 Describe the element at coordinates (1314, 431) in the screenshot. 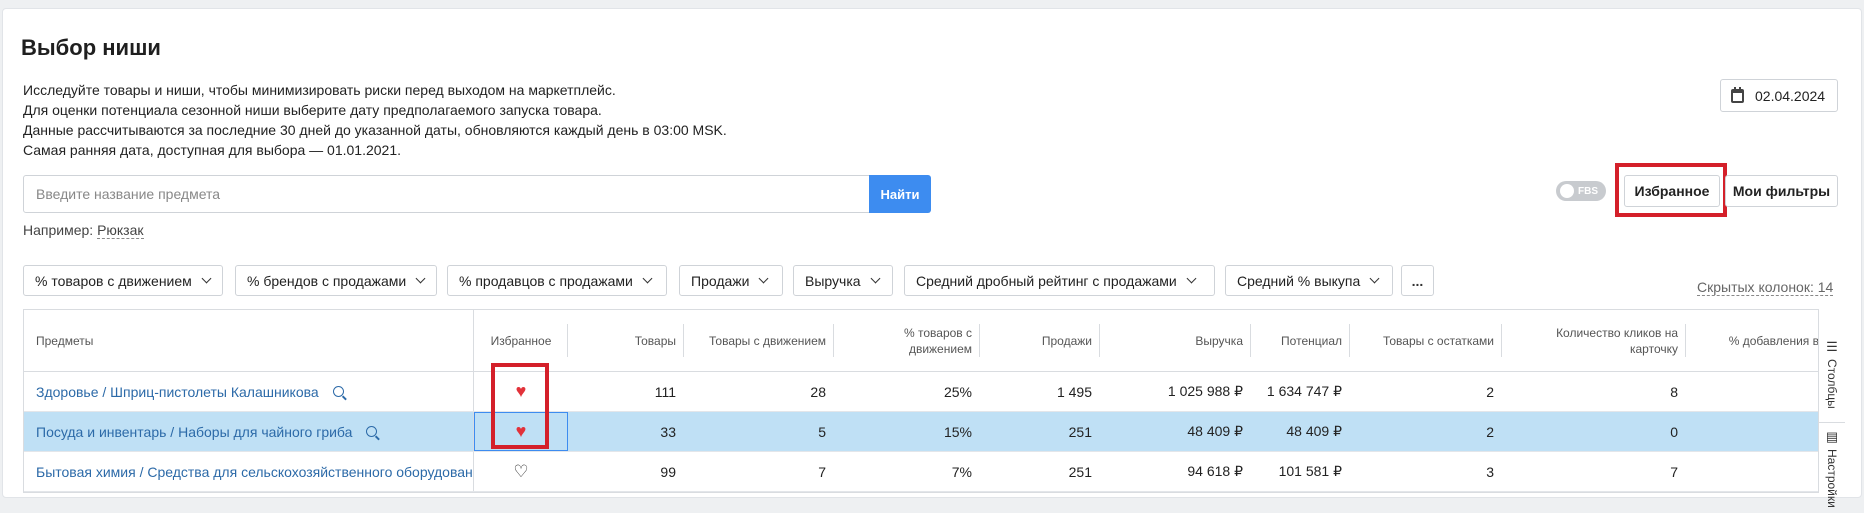

I see `potential-cell: 48 409 ₽` at that location.